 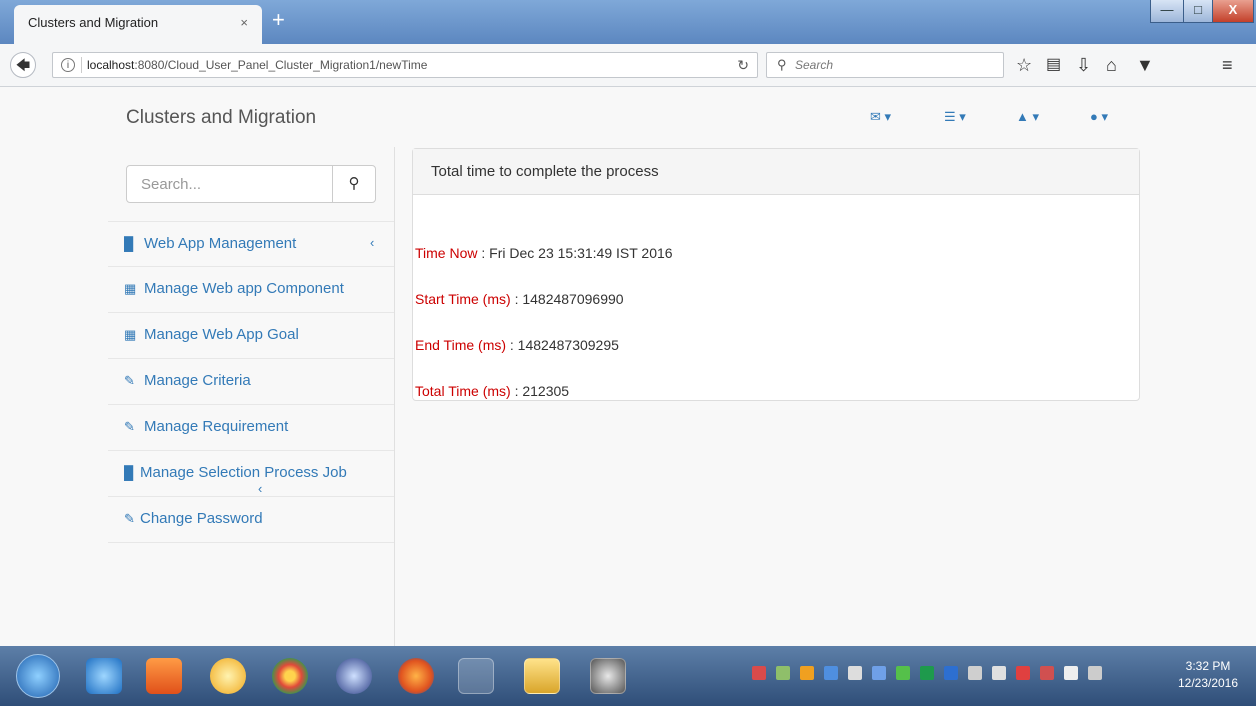 What do you see at coordinates (220, 243) in the screenshot?
I see `sidebar-item-label: Web App Management` at bounding box center [220, 243].